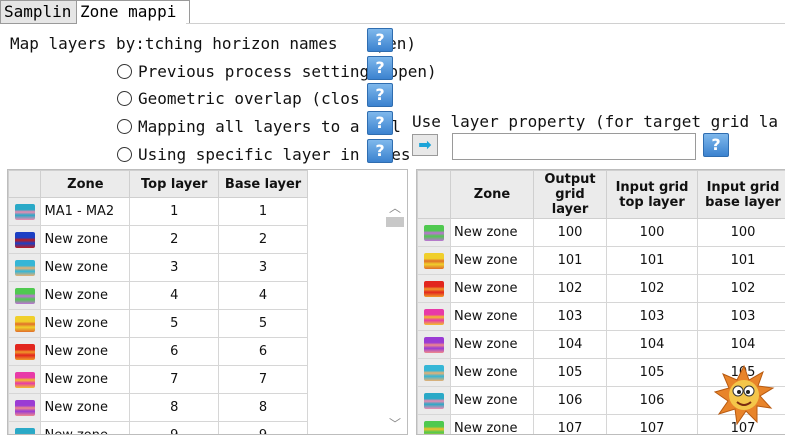 This screenshot has height=435, width=785. Describe the element at coordinates (652, 233) in the screenshot. I see `input-top-cell: 100` at that location.